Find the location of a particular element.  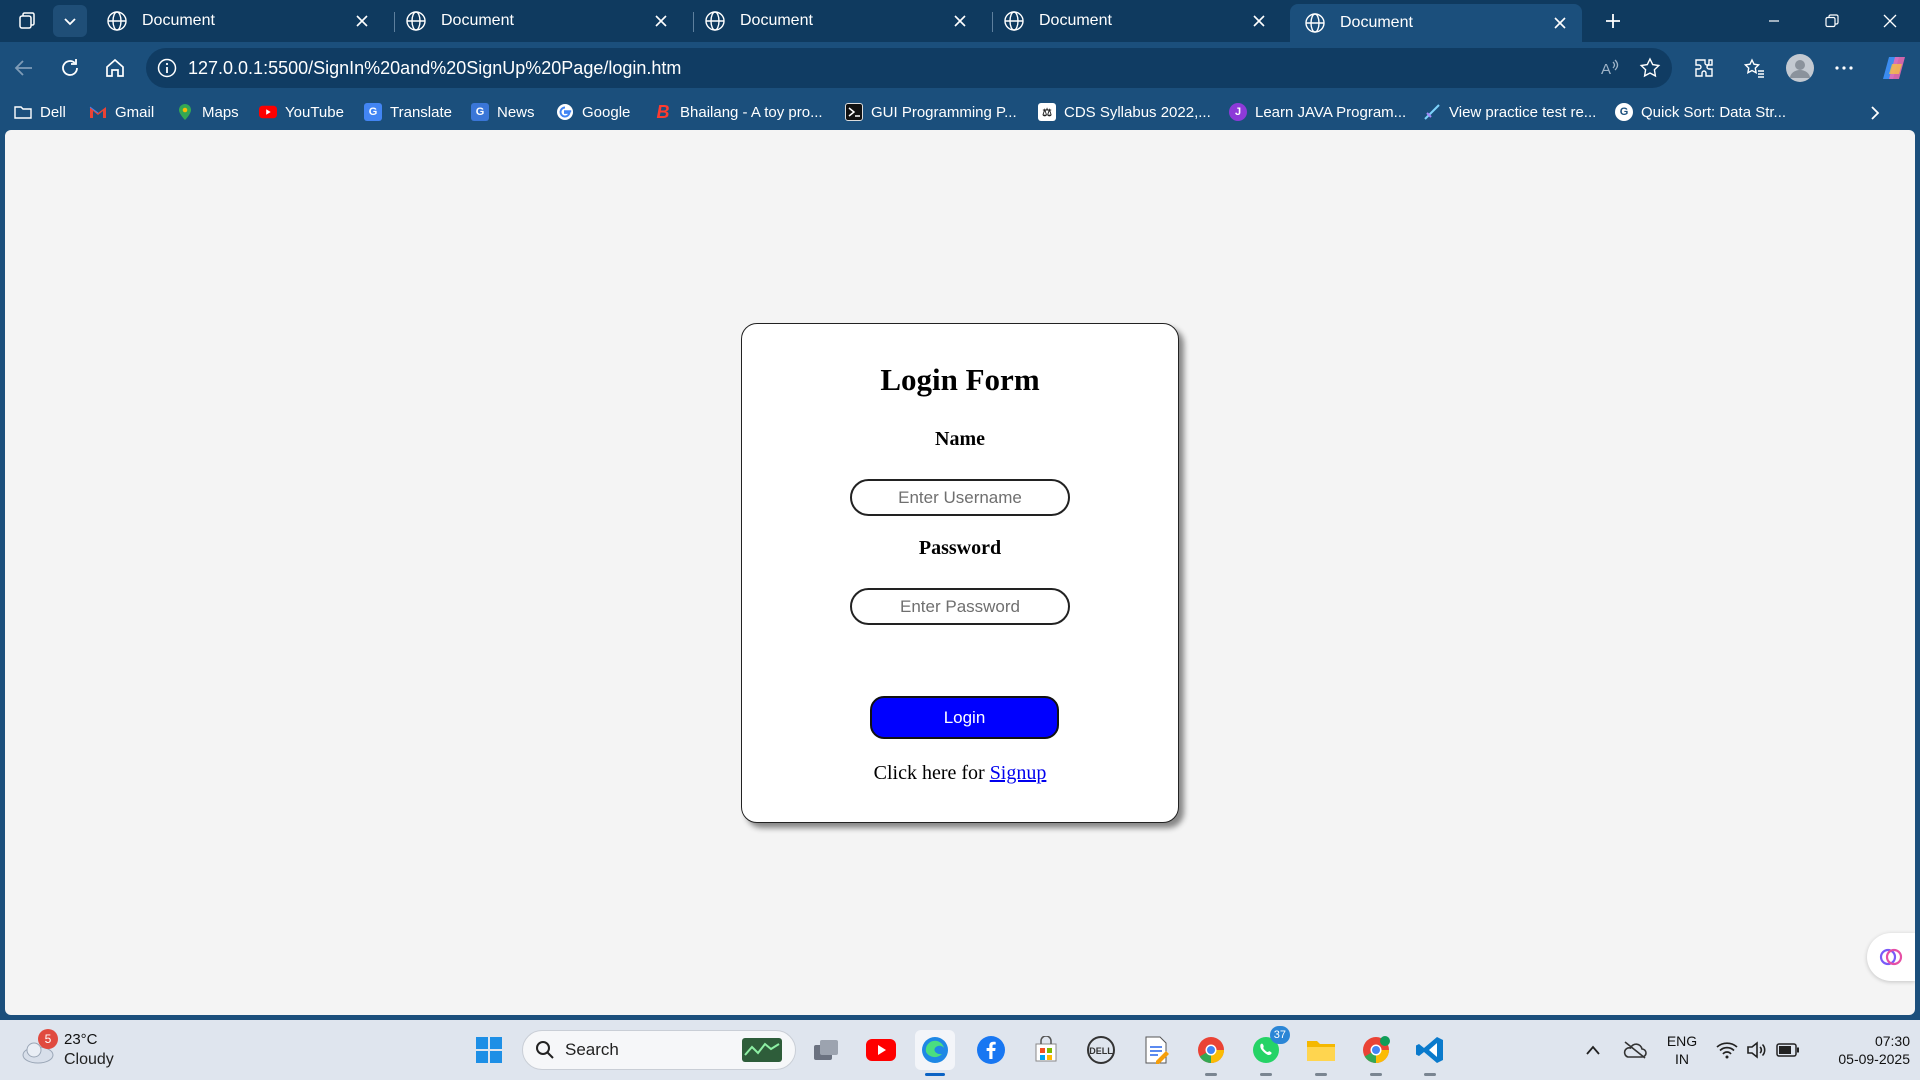

more-options-icon is located at coordinates (1844, 68).